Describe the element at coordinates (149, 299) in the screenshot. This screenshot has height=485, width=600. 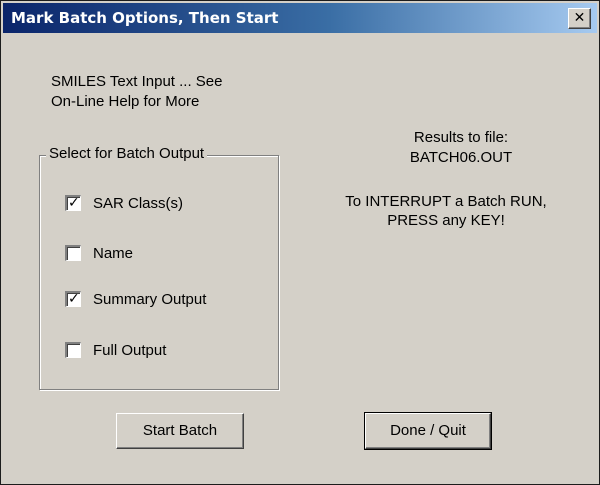
I see `checkbox-label-summary-output: Summary Output` at that location.